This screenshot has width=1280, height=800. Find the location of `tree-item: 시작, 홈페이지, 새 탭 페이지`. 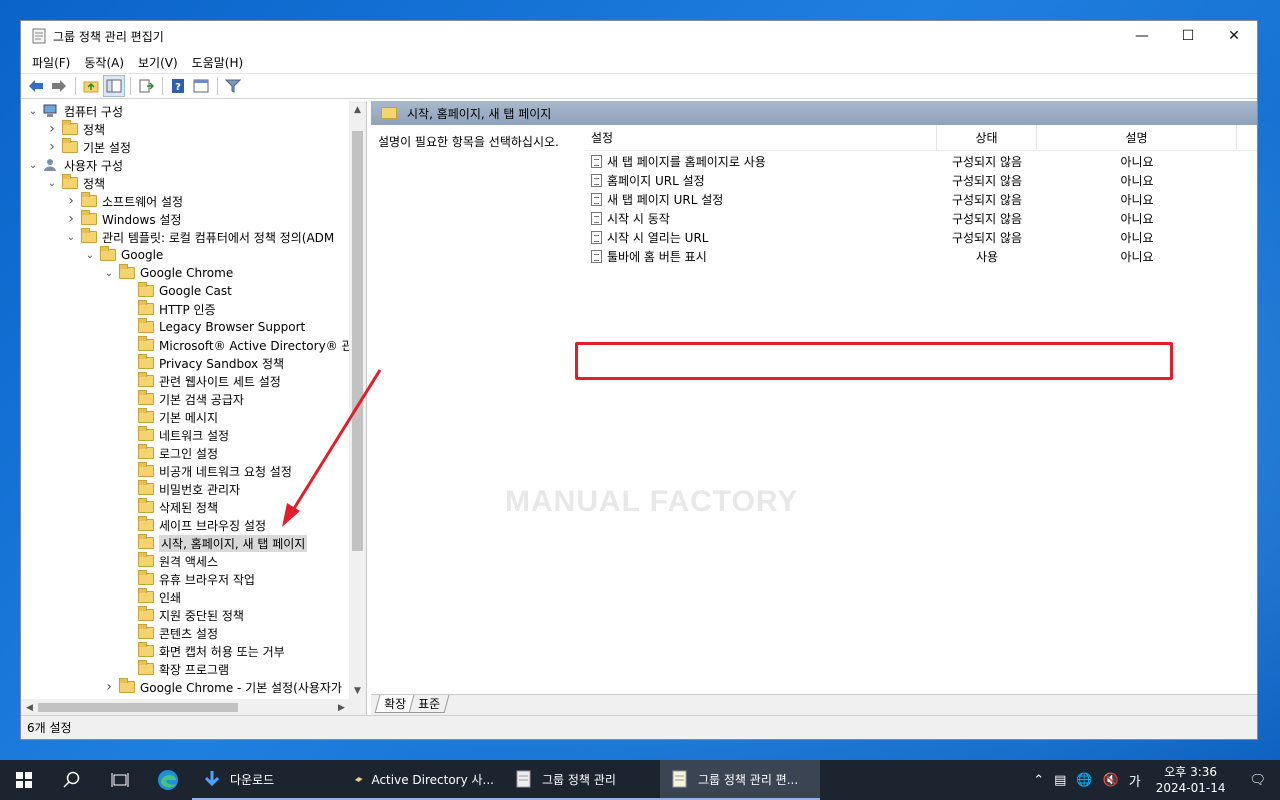

tree-item: 시작, 홈페이지, 새 탭 페이지 is located at coordinates (193, 543).